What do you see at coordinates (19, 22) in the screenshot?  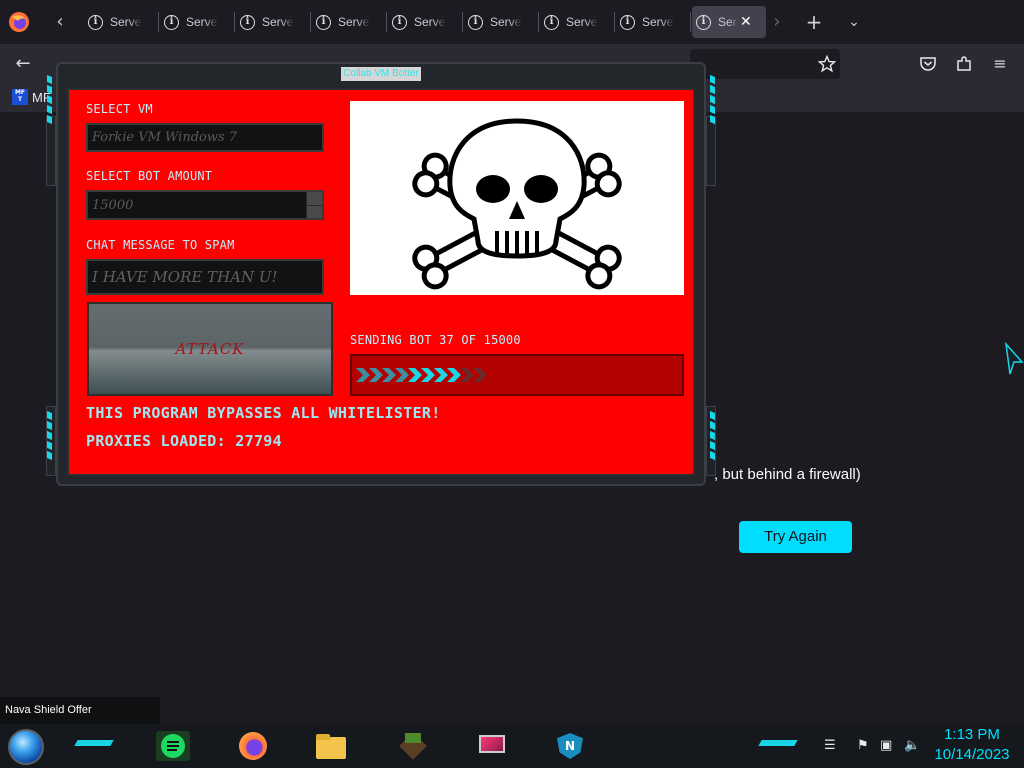 I see `firefox-icon` at bounding box center [19, 22].